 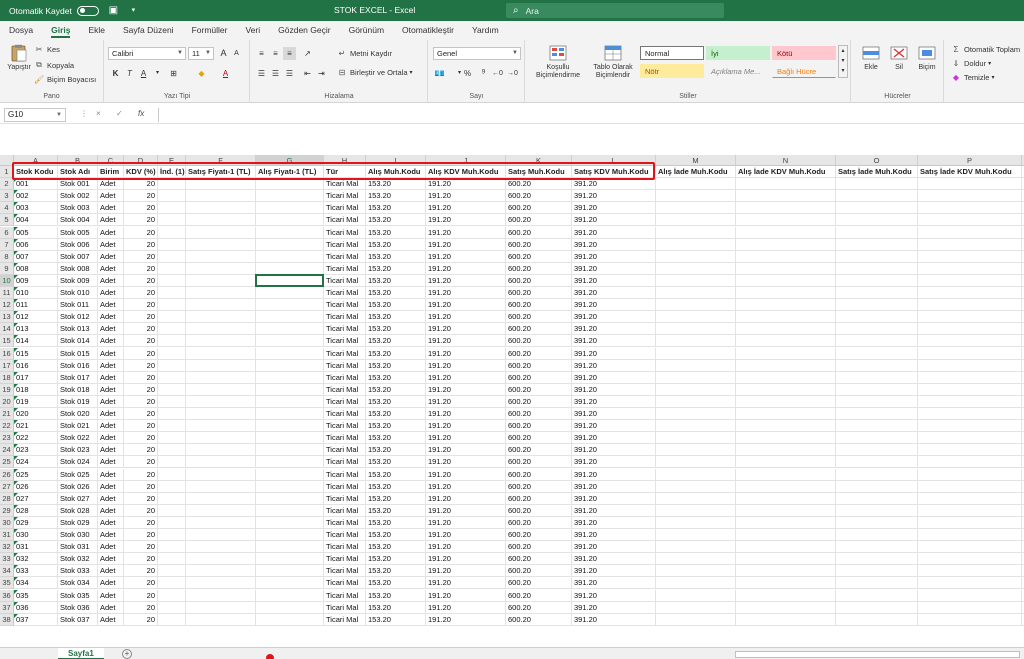 I want to click on borders-icon: ⊞, so click(x=173, y=73).